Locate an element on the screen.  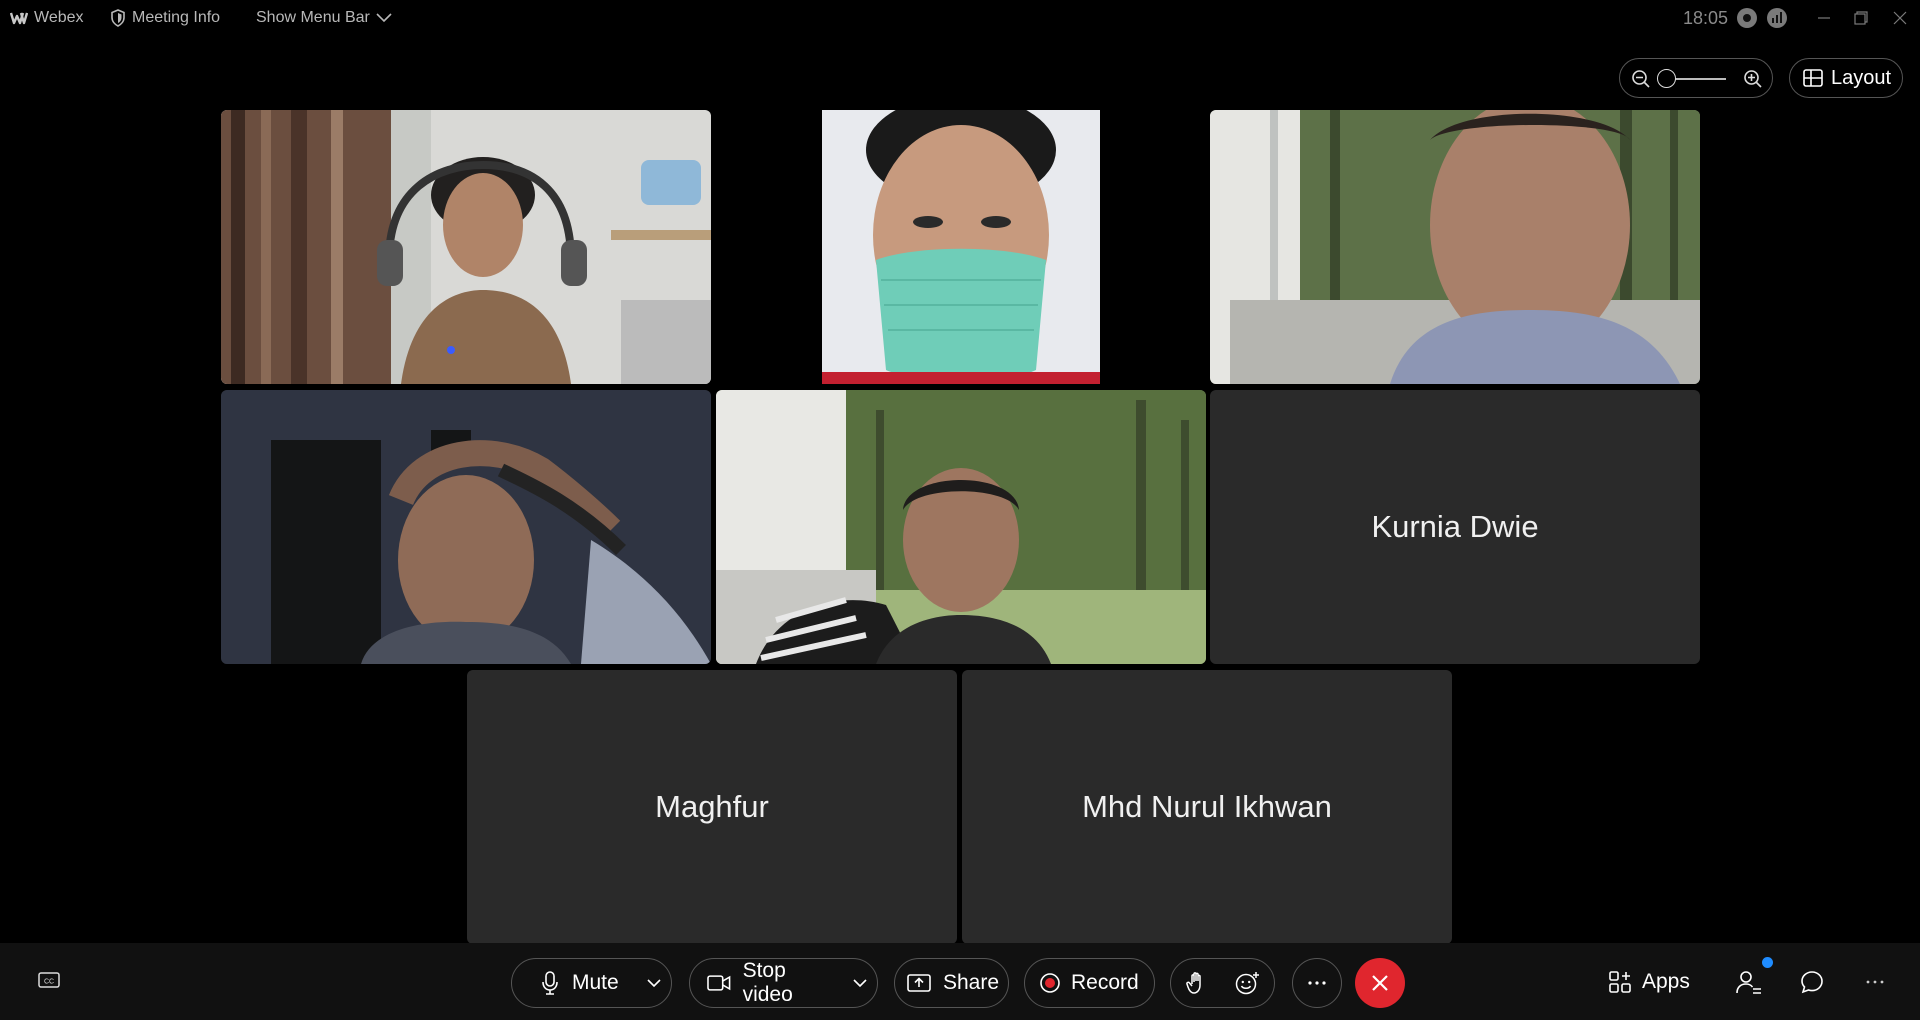
zoom-in-icon is located at coordinates (1753, 79).